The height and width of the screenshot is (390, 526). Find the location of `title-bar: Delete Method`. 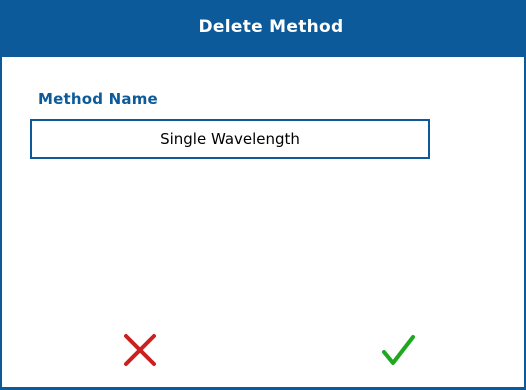

title-bar: Delete Method is located at coordinates (263, 28).